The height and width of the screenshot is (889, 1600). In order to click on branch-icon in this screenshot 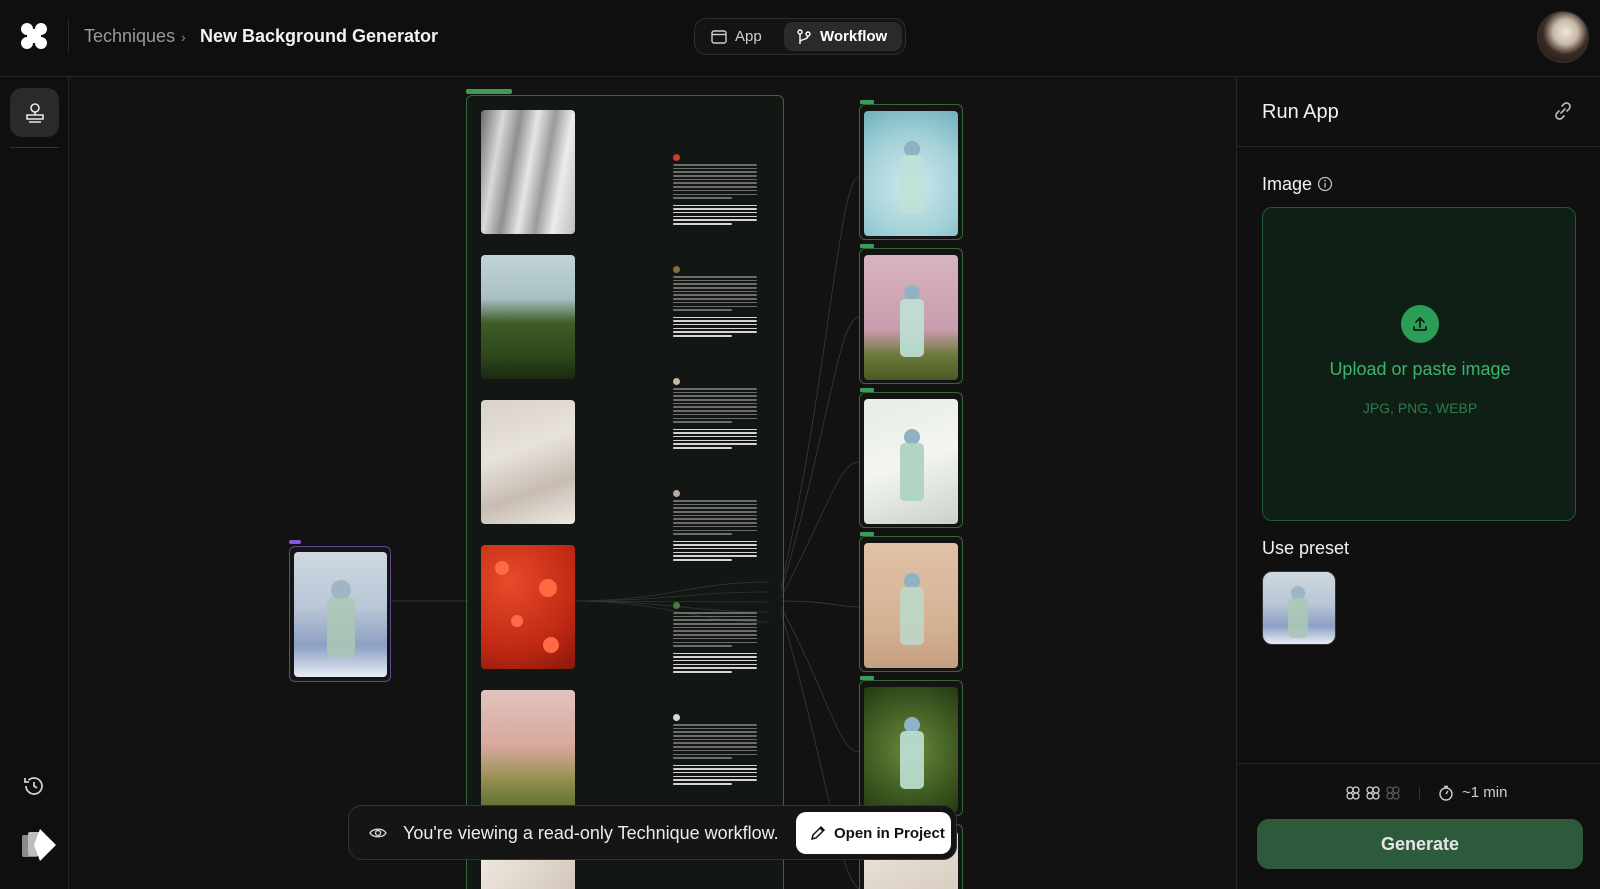, I will do `click(804, 36)`.